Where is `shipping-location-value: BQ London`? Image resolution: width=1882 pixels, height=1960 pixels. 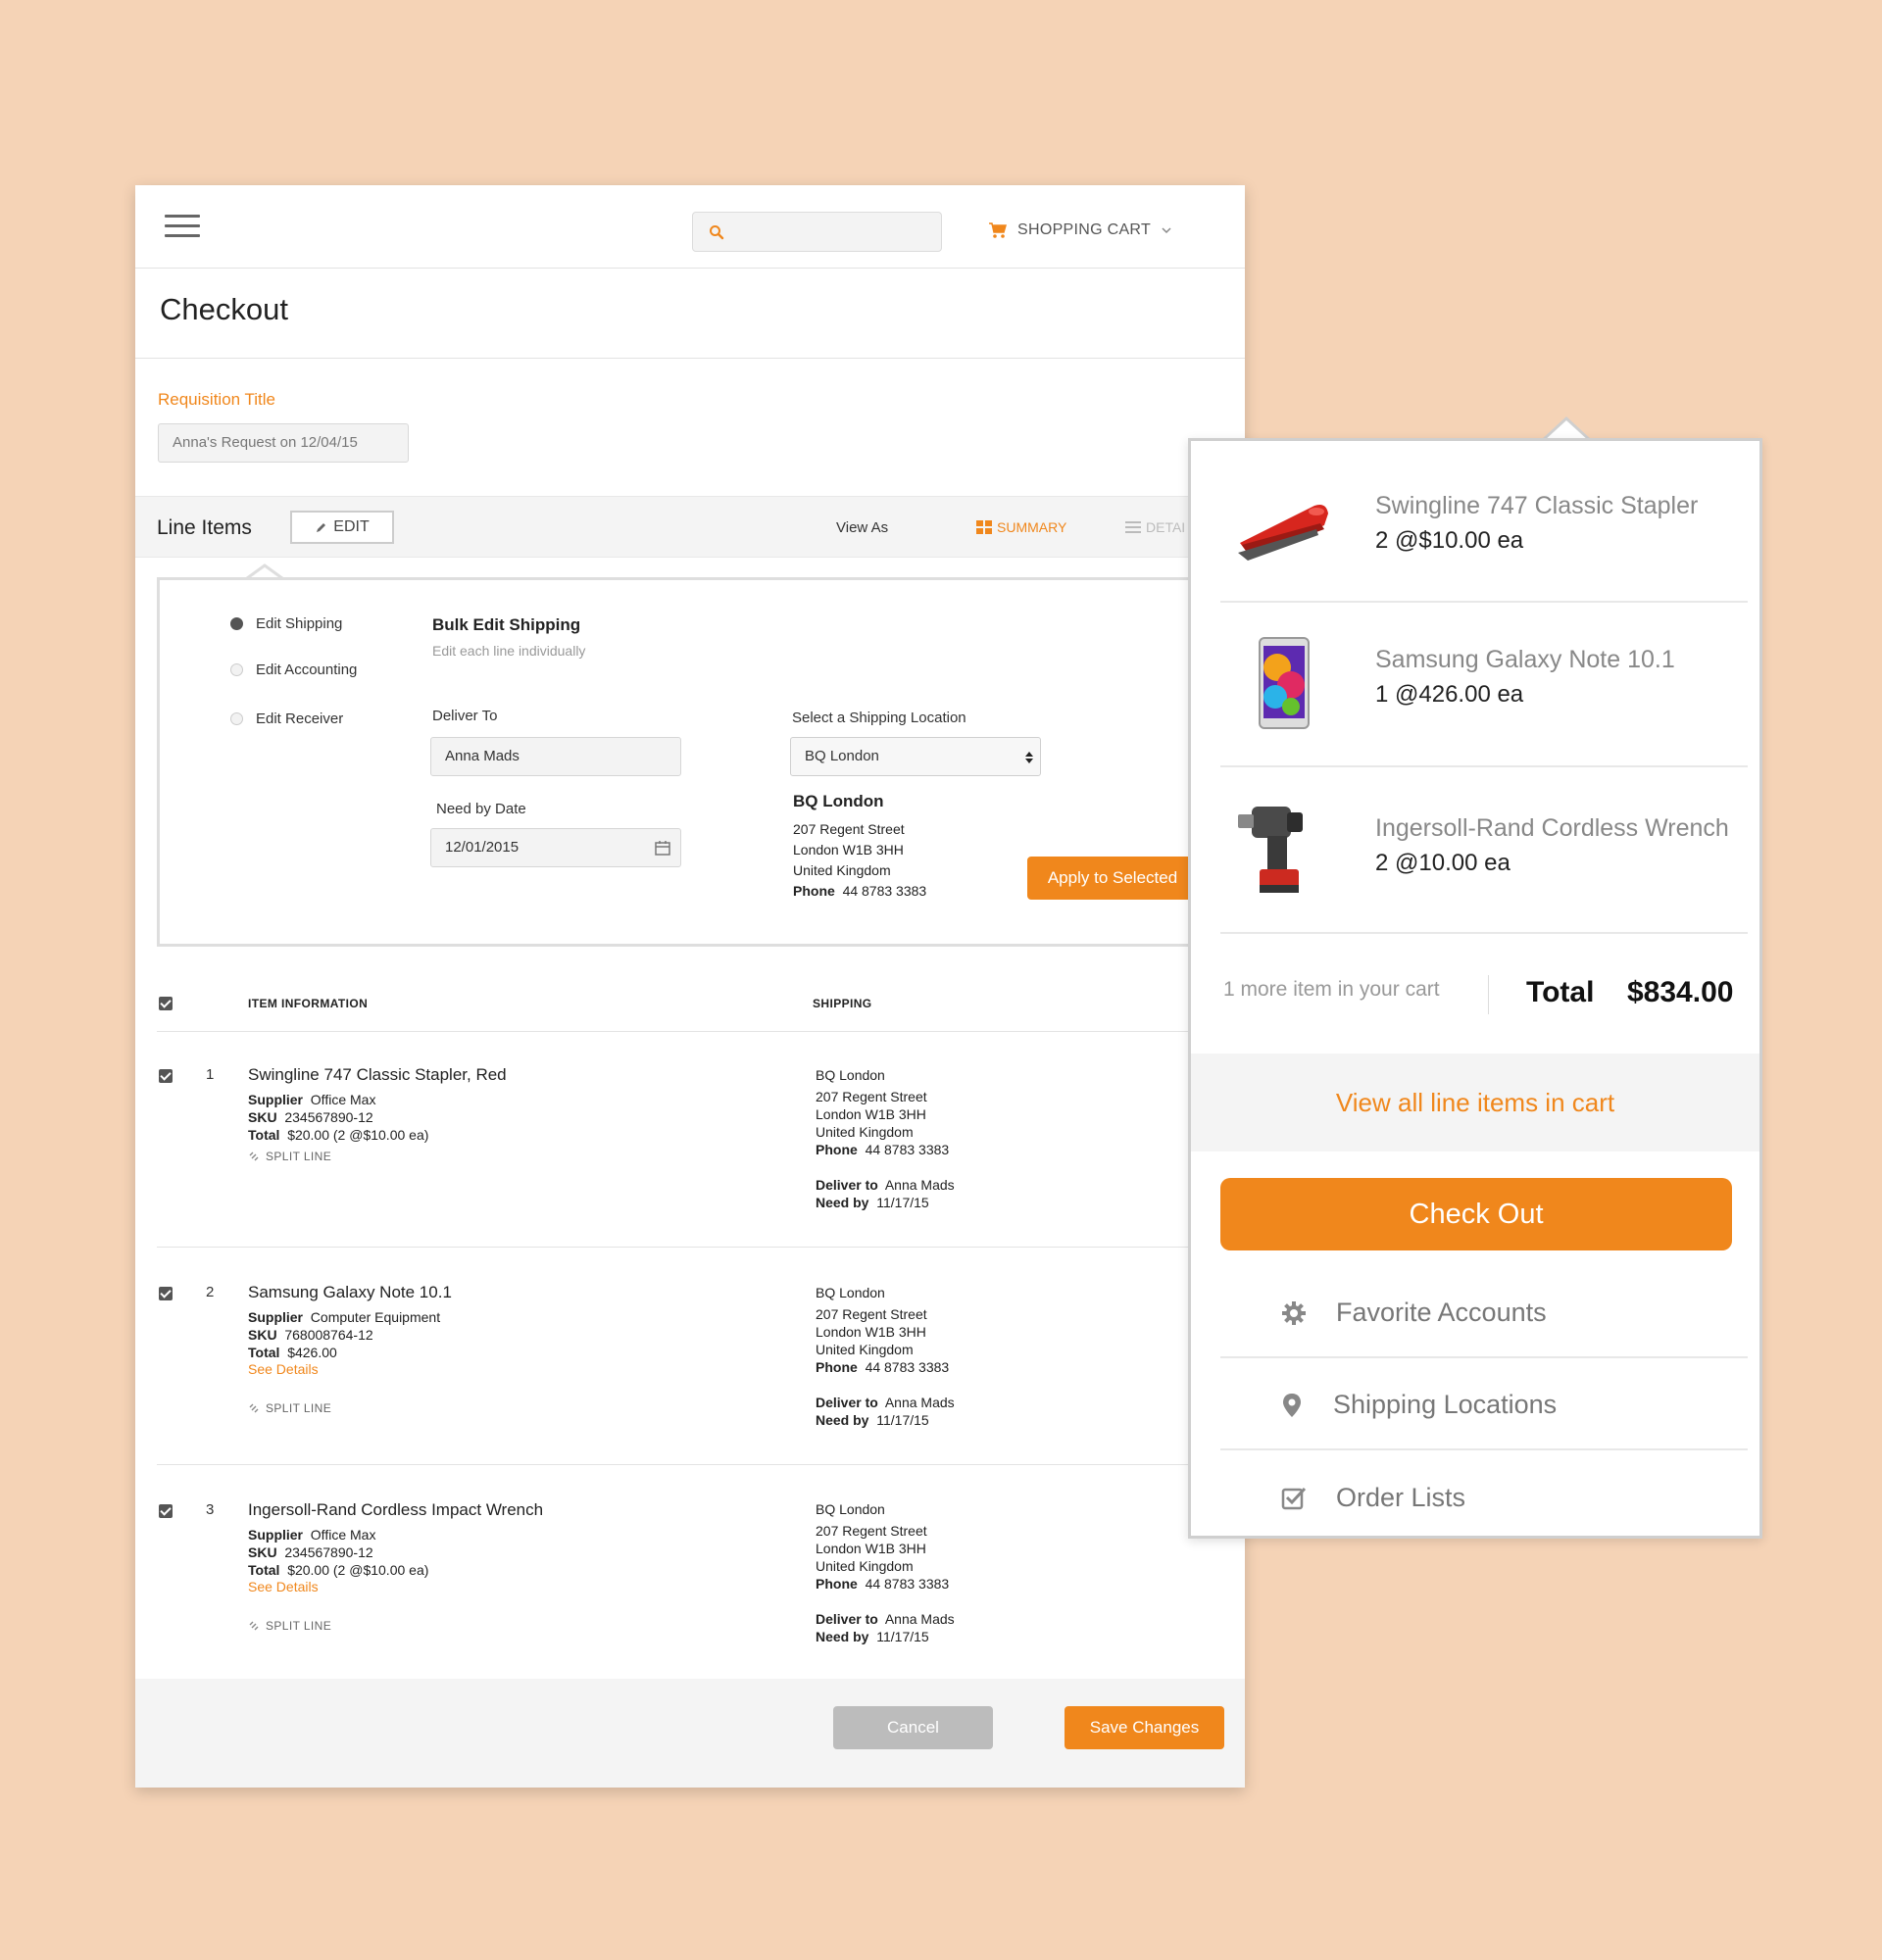 shipping-location-value: BQ London is located at coordinates (842, 756).